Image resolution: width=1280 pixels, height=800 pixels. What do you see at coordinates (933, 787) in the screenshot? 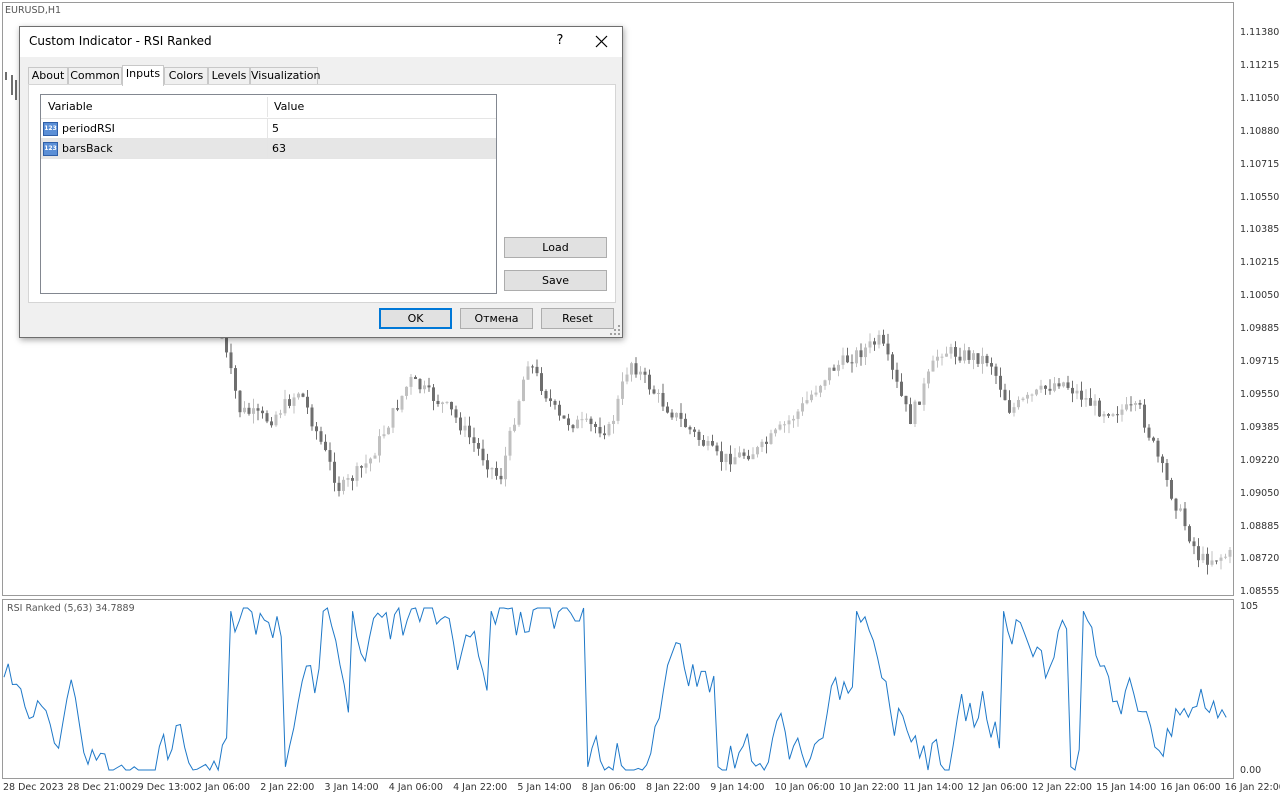
I see `time-tick-label: 11 Jan 14:00` at bounding box center [933, 787].